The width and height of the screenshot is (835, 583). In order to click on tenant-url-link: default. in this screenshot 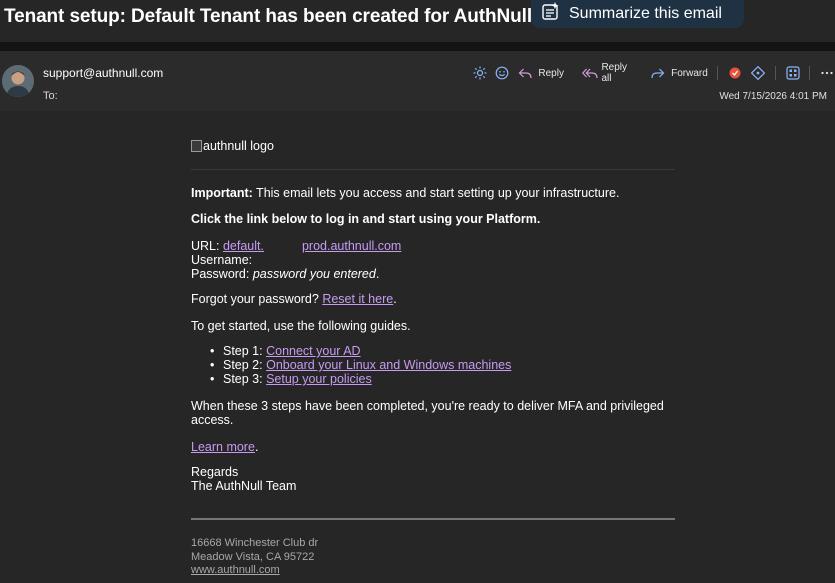, I will do `click(243, 246)`.